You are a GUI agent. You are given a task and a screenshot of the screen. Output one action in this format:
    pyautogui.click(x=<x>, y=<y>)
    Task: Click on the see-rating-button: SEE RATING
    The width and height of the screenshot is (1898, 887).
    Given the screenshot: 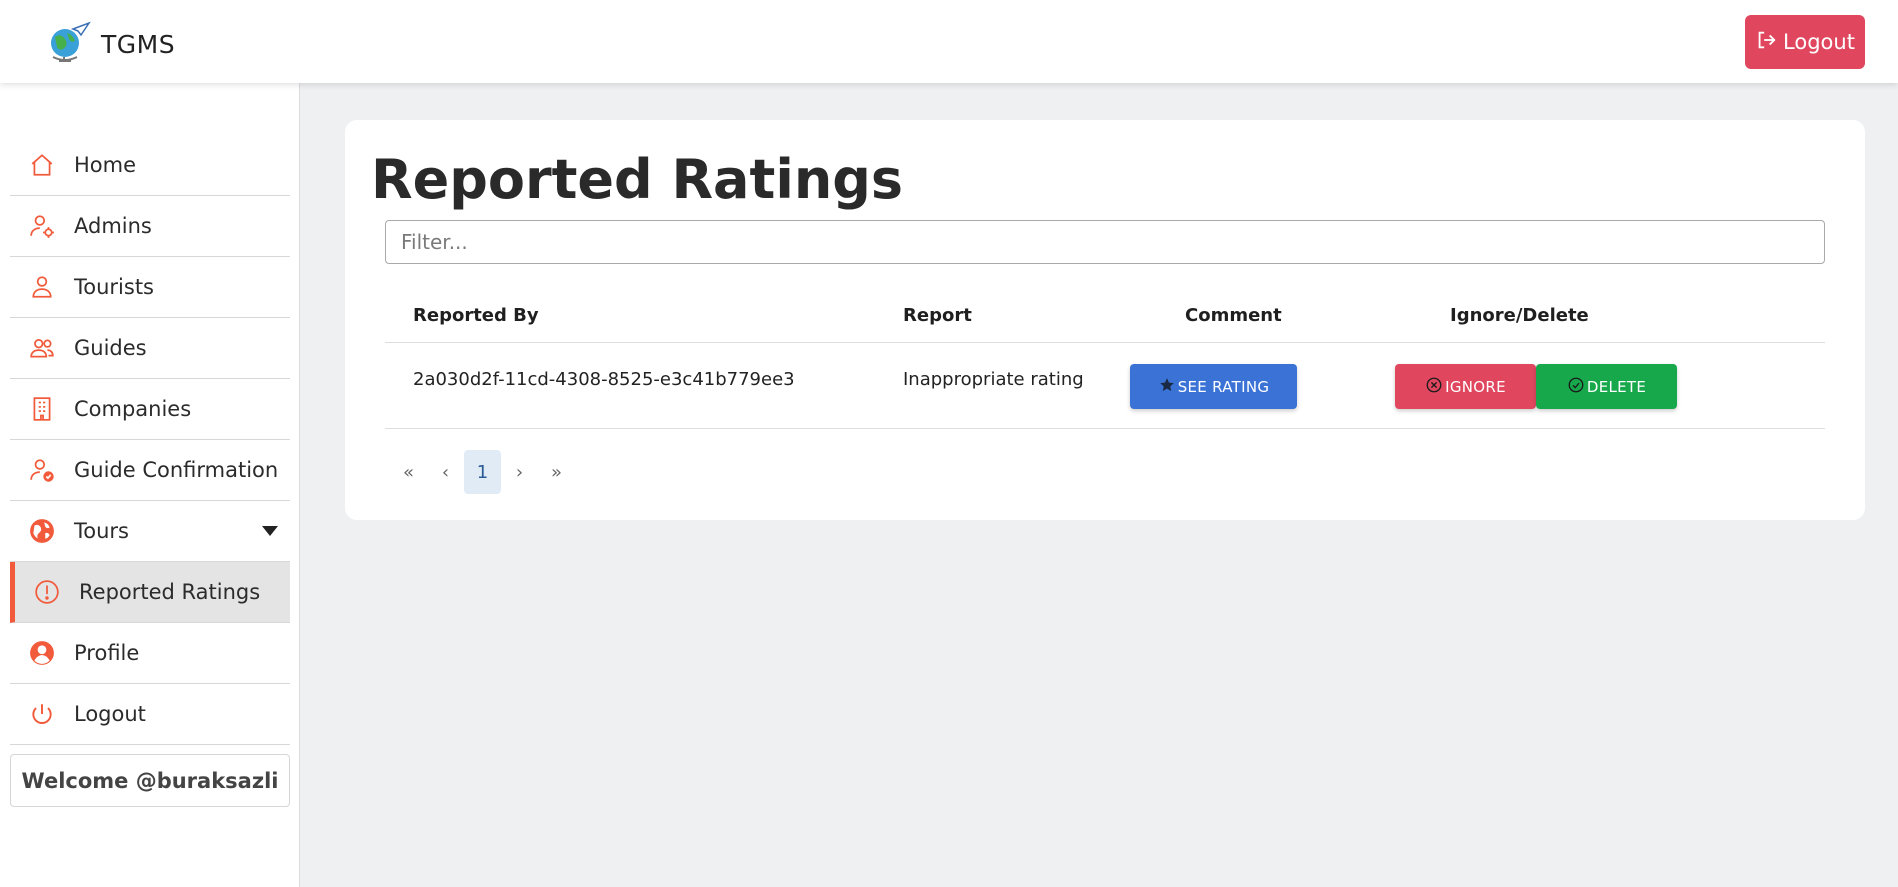 What is the action you would take?
    pyautogui.click(x=1213, y=386)
    